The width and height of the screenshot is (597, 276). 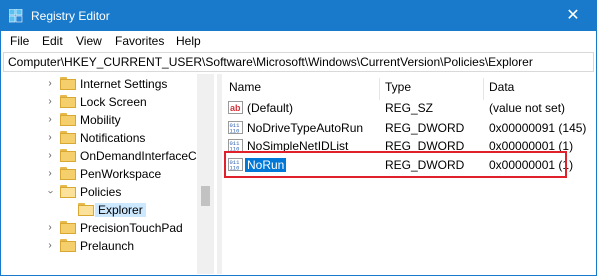 I want to click on close-button: ✕, so click(x=573, y=16).